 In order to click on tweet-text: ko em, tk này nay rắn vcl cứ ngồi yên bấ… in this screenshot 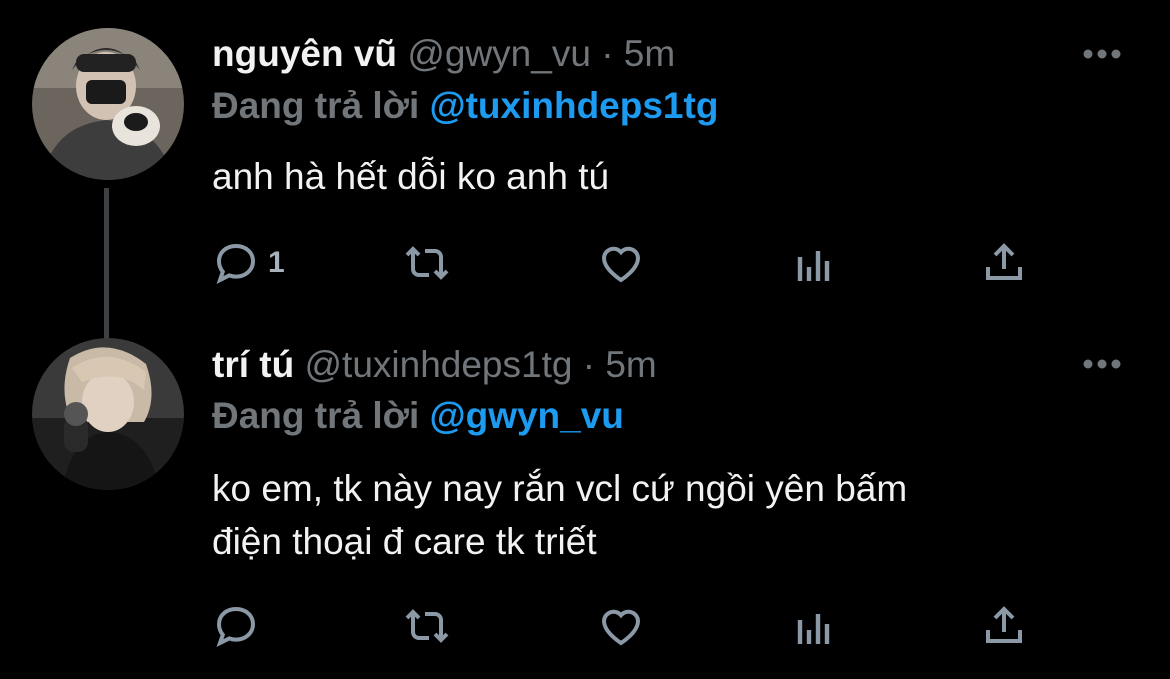, I will do `click(651, 515)`.